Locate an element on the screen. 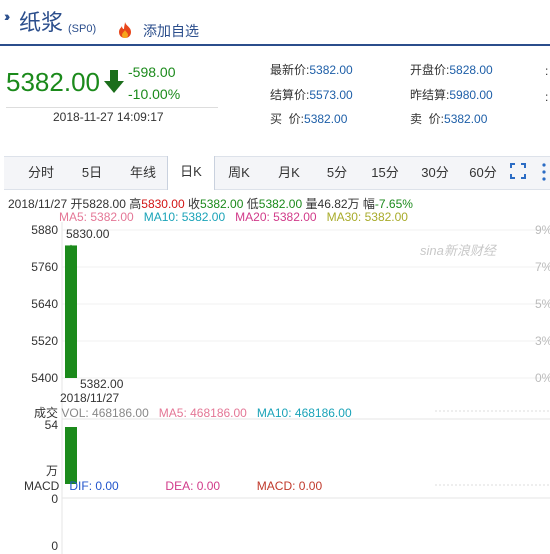  vol-unit: 万 is located at coordinates (51, 471).